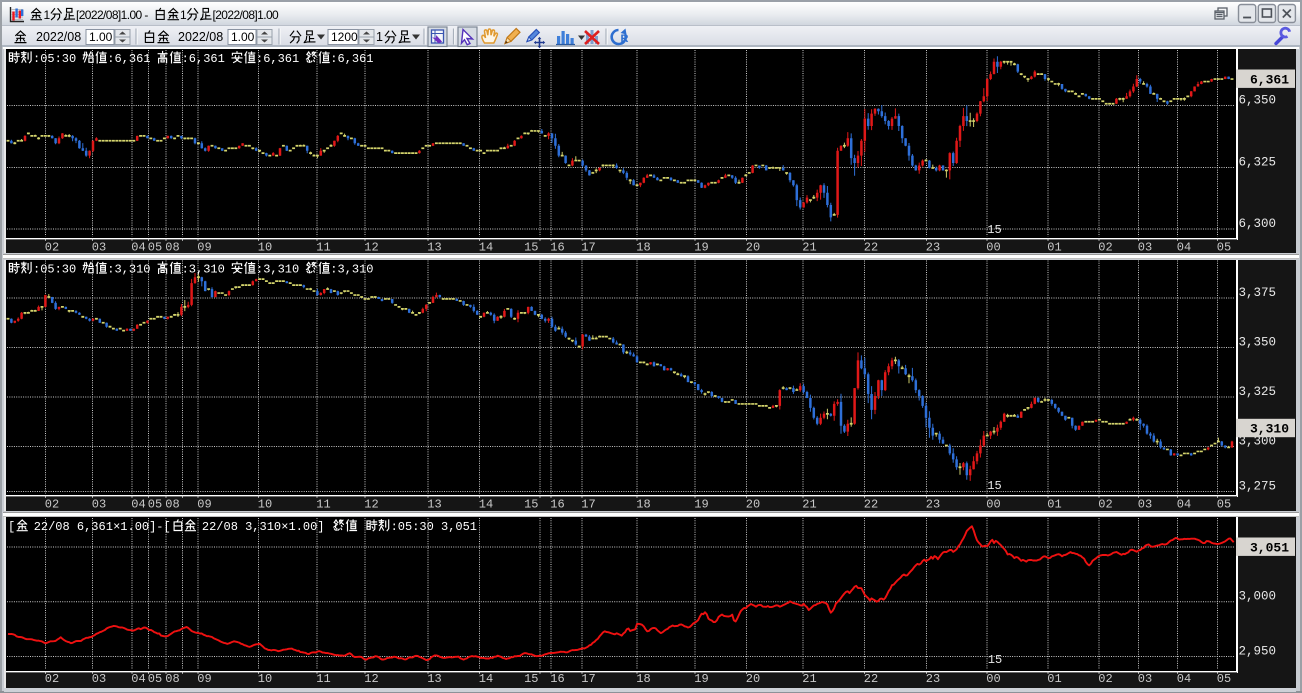 The image size is (1302, 693). Describe the element at coordinates (1258, 651) in the screenshot. I see `svg-text: 2,950` at that location.